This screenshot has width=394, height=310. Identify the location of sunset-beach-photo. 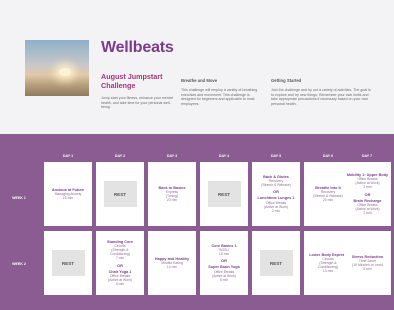
(57, 68).